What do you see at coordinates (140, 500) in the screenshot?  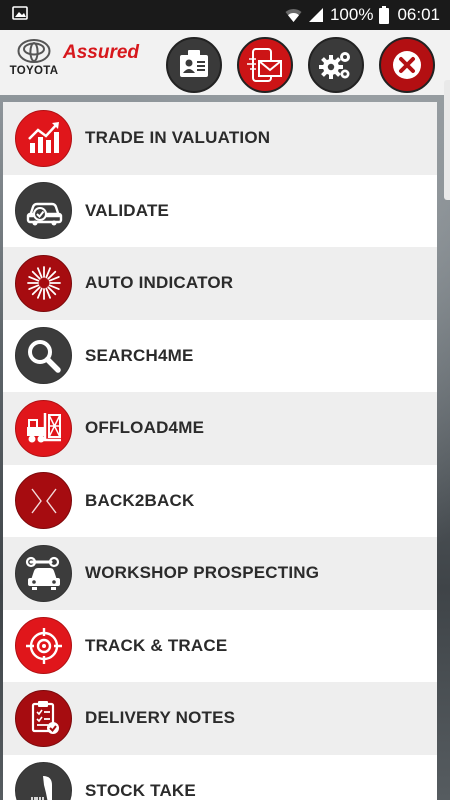 I see `menu-item-label: BACK2BACK` at bounding box center [140, 500].